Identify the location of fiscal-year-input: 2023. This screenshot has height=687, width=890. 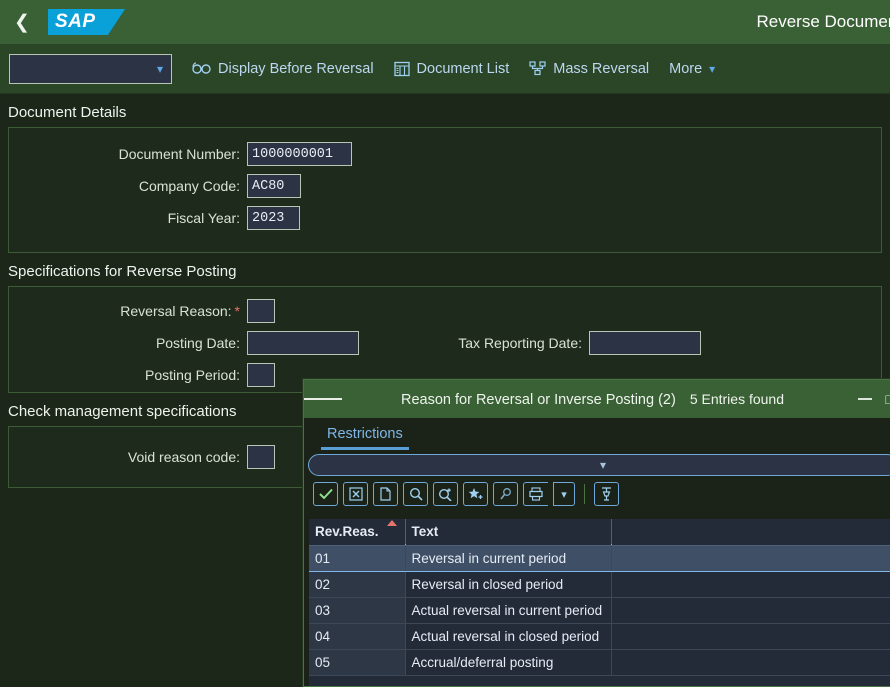
(273, 218).